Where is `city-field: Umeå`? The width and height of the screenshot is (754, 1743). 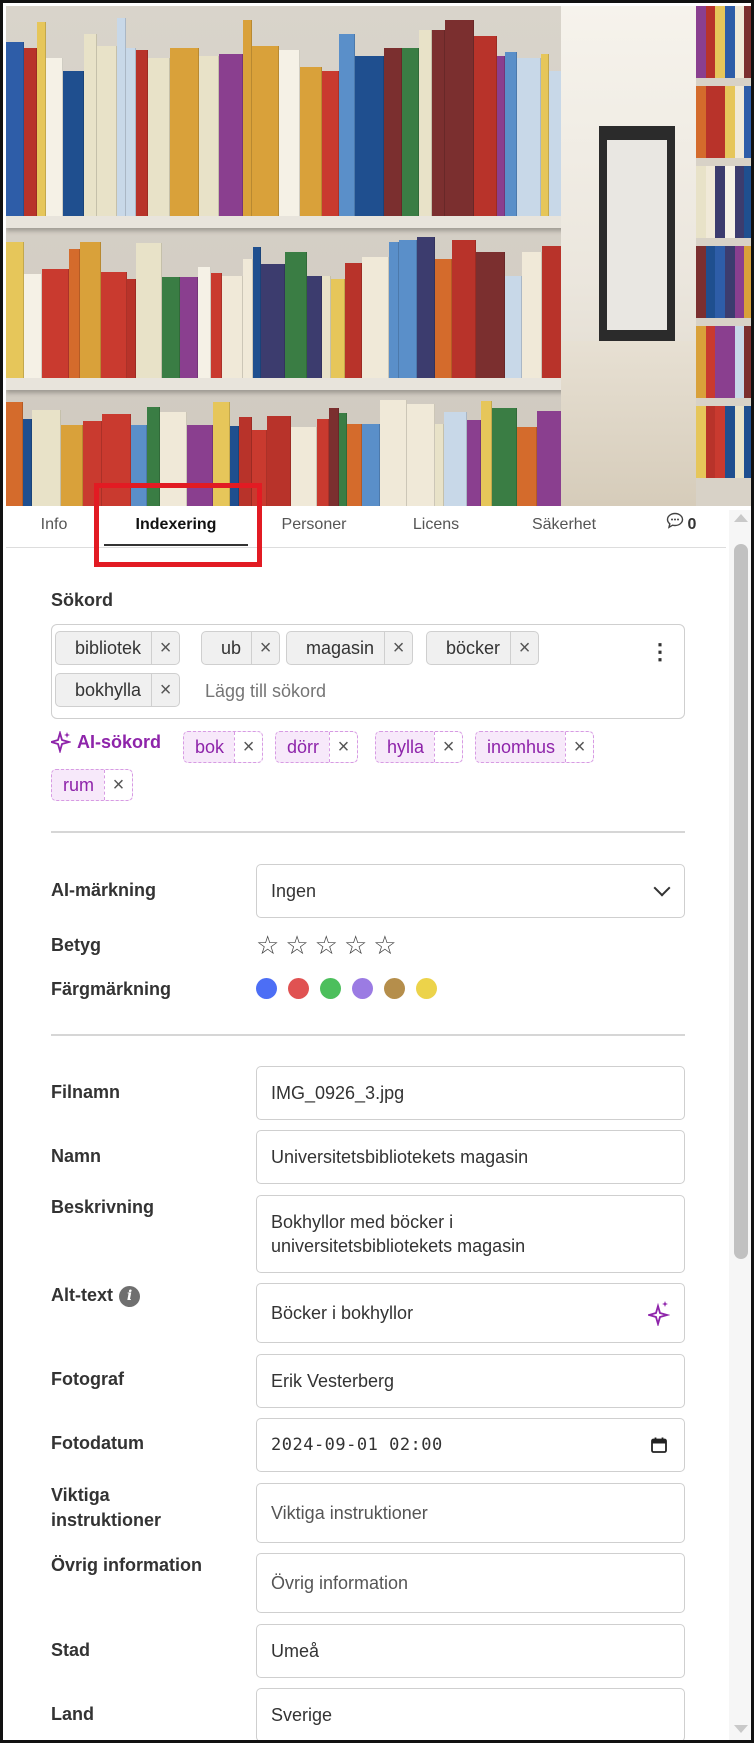 city-field: Umeå is located at coordinates (470, 1651).